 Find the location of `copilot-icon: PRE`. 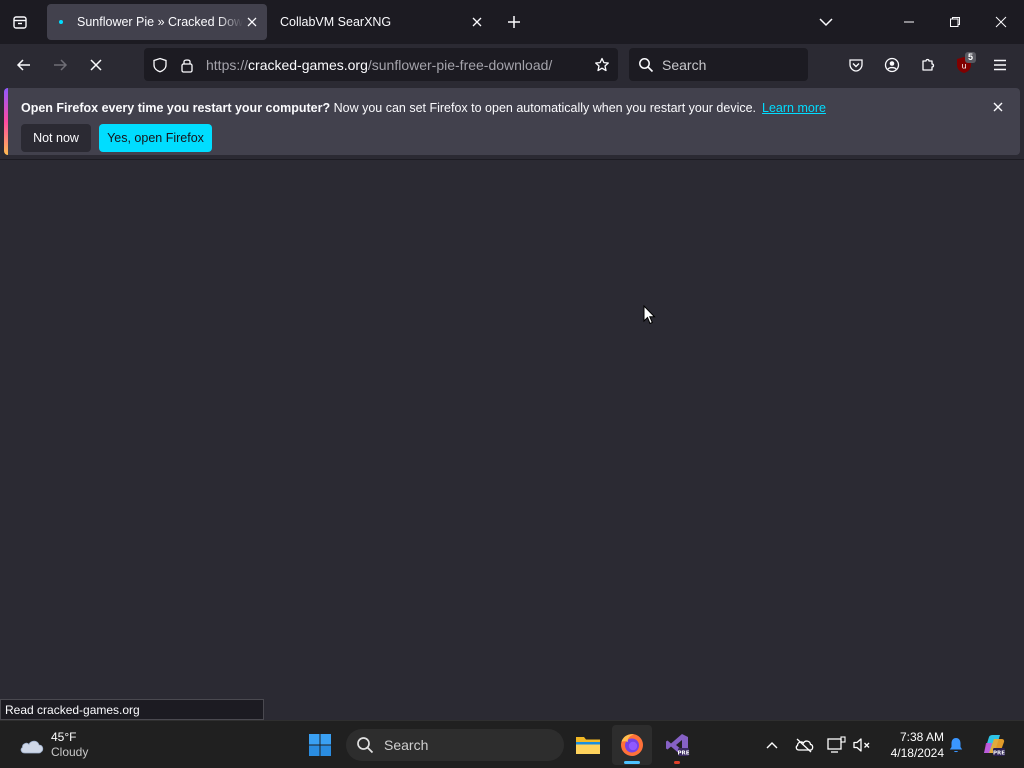

copilot-icon: PRE is located at coordinates (994, 746).